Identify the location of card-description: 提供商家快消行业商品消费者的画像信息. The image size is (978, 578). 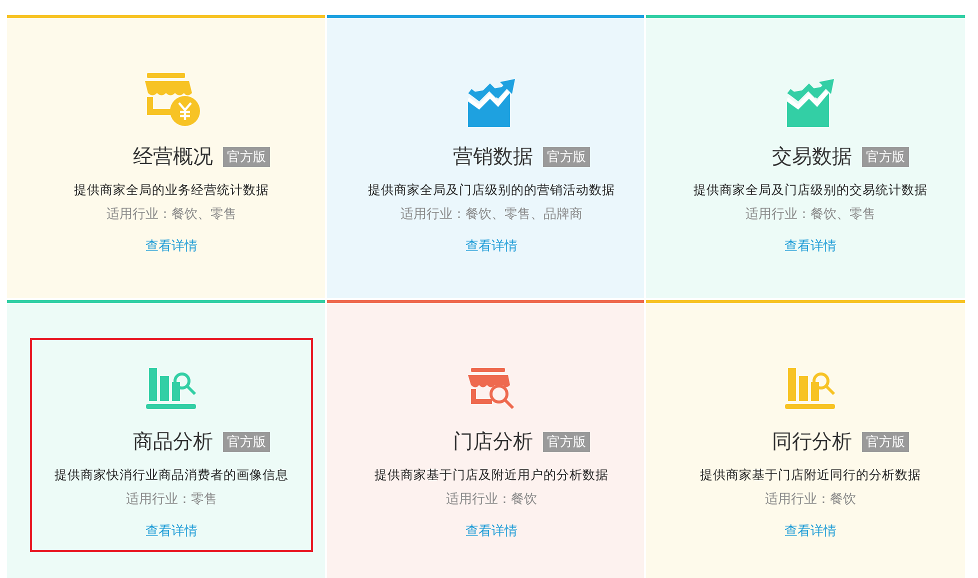
(171, 475).